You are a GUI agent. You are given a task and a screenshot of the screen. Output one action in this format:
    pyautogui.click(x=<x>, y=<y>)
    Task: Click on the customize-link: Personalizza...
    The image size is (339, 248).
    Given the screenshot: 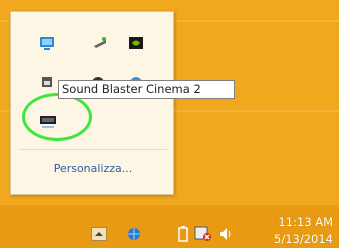 What is the action you would take?
    pyautogui.click(x=93, y=168)
    